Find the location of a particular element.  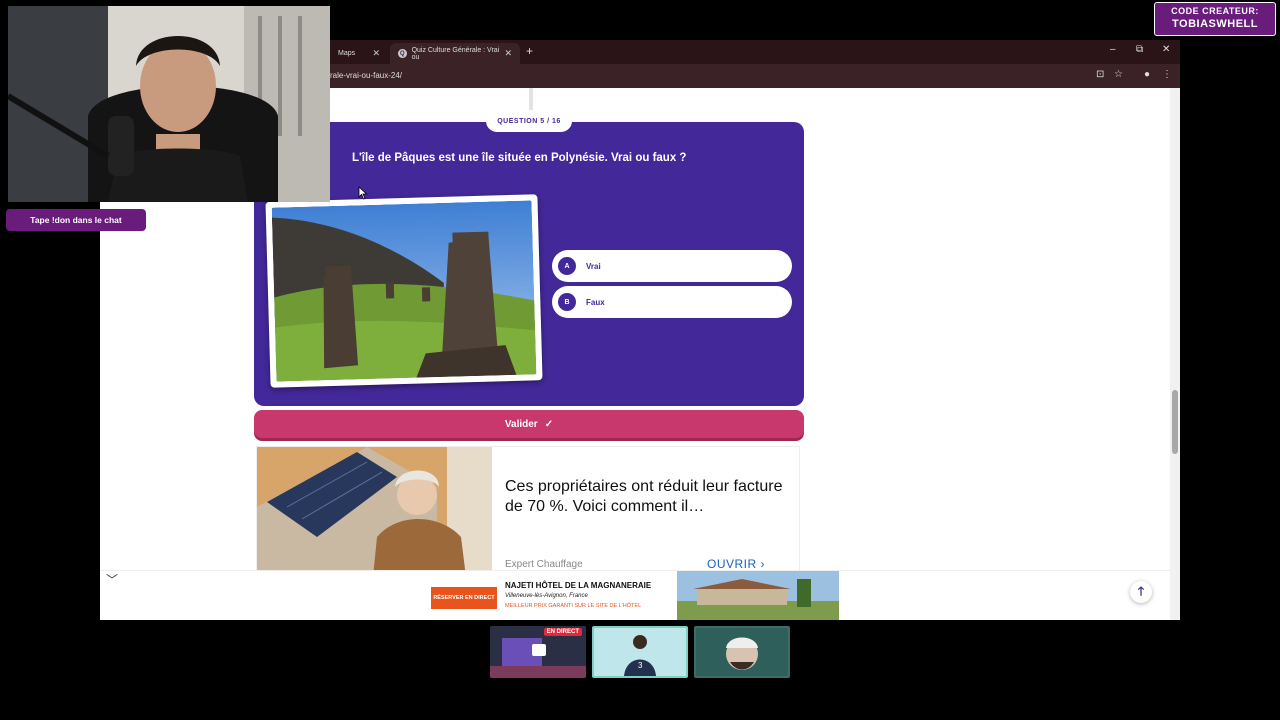

live-badge: EN DIRECT is located at coordinates (562, 632).